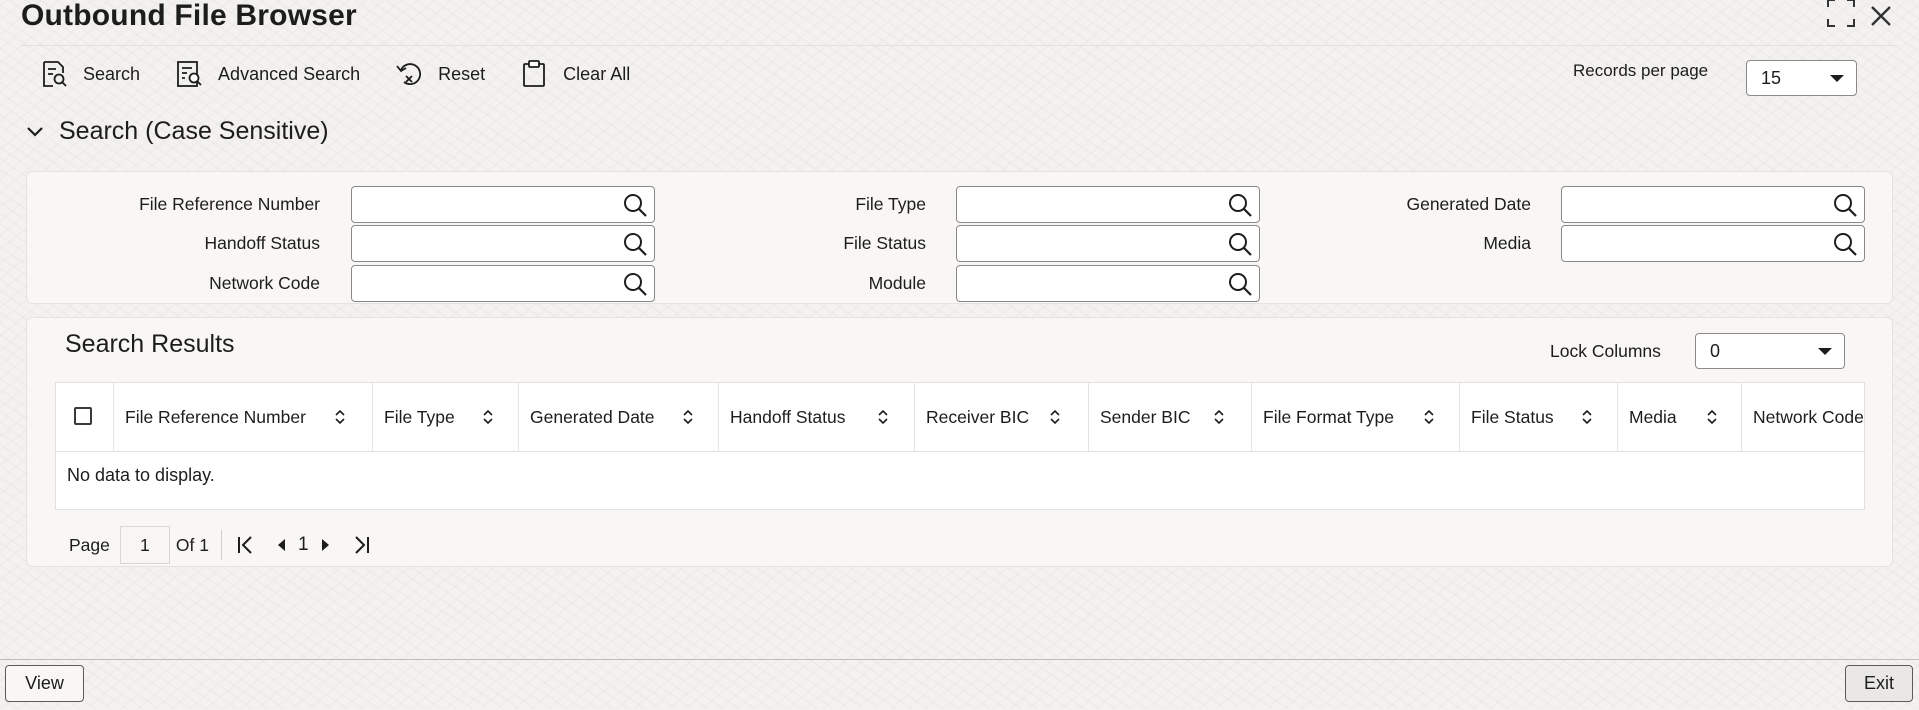 Image resolution: width=1919 pixels, height=710 pixels. What do you see at coordinates (592, 416) in the screenshot?
I see `column-label: Generated Date` at bounding box center [592, 416].